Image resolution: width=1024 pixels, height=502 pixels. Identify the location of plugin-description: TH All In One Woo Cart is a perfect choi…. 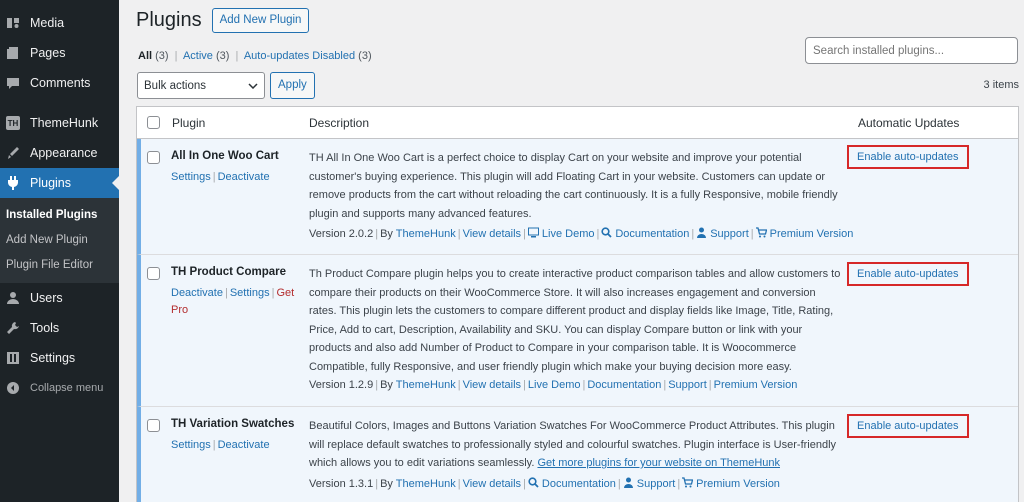
(573, 186).